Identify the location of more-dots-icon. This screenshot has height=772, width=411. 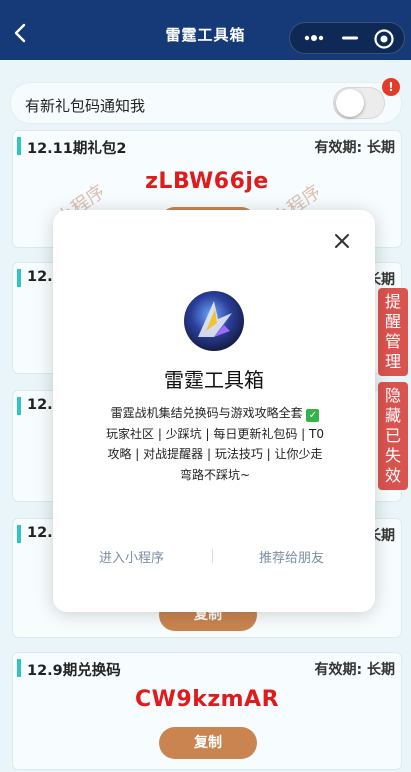
(314, 38).